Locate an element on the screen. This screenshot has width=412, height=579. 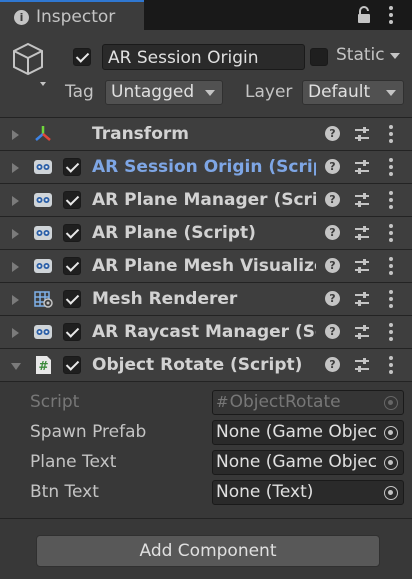
layer-label: Layer is located at coordinates (269, 92).